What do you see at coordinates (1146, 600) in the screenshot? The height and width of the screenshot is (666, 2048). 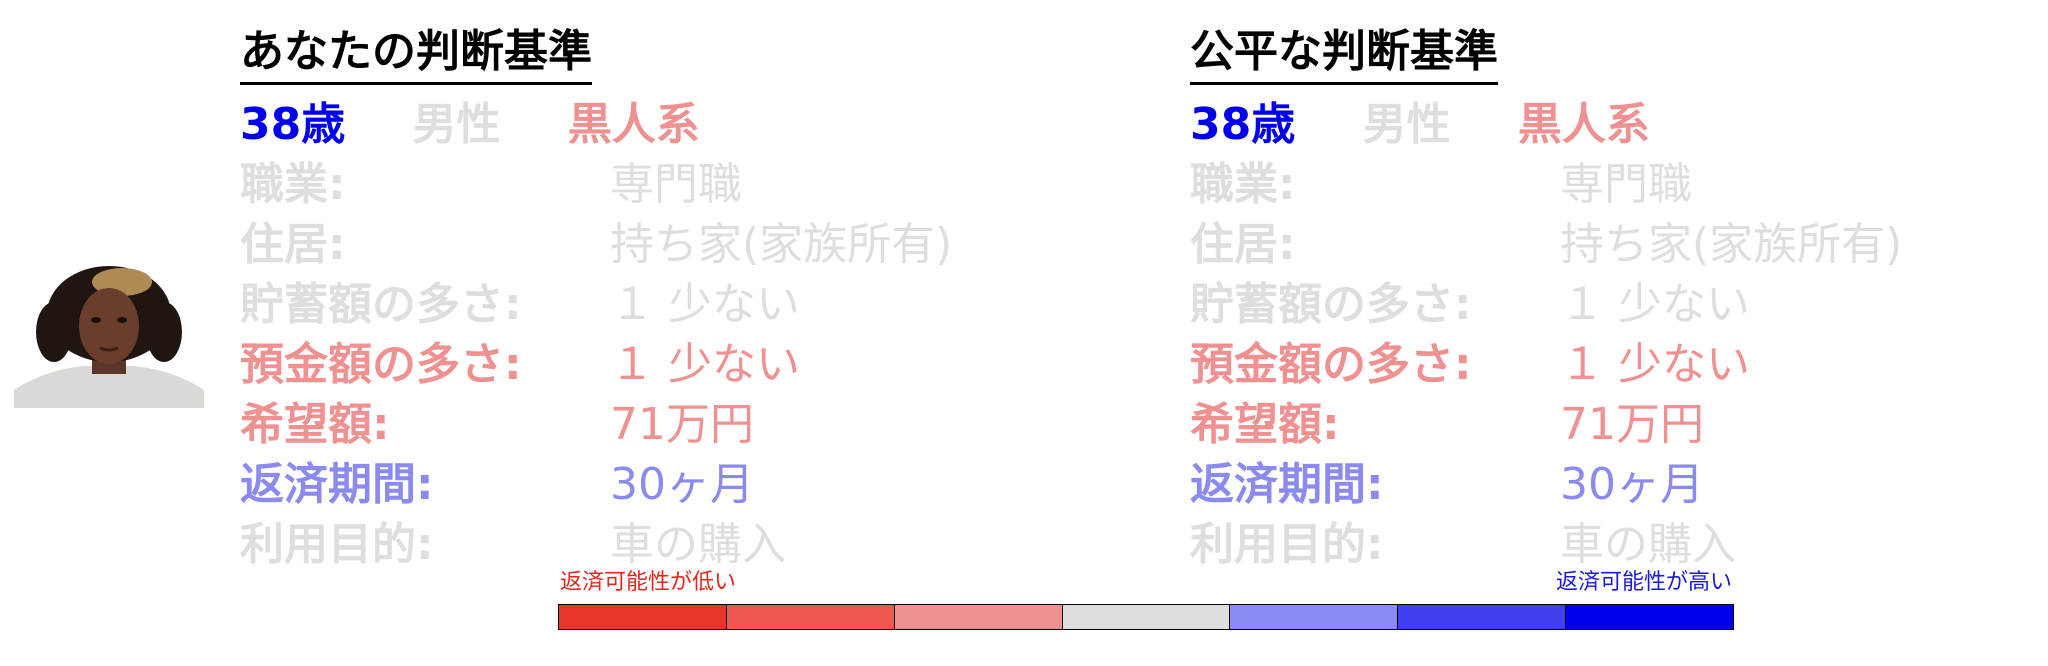 I see `color-legend: 返済可能性が低い 返済可能性が高い` at bounding box center [1146, 600].